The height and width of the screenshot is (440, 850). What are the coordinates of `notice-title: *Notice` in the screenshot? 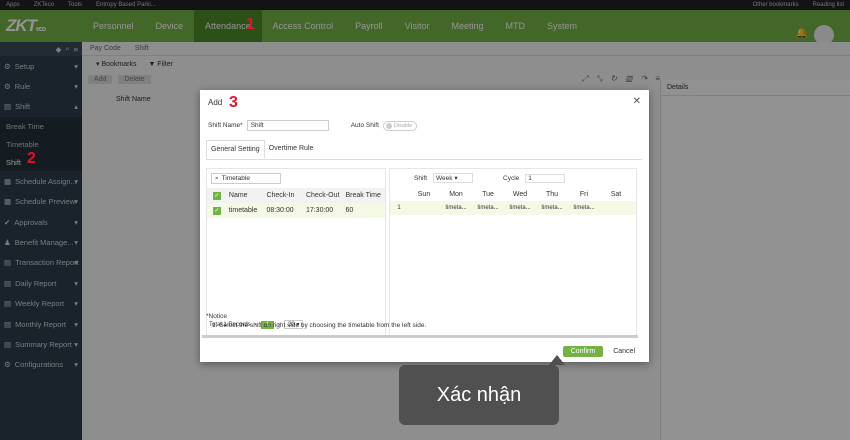 It's located at (216, 316).